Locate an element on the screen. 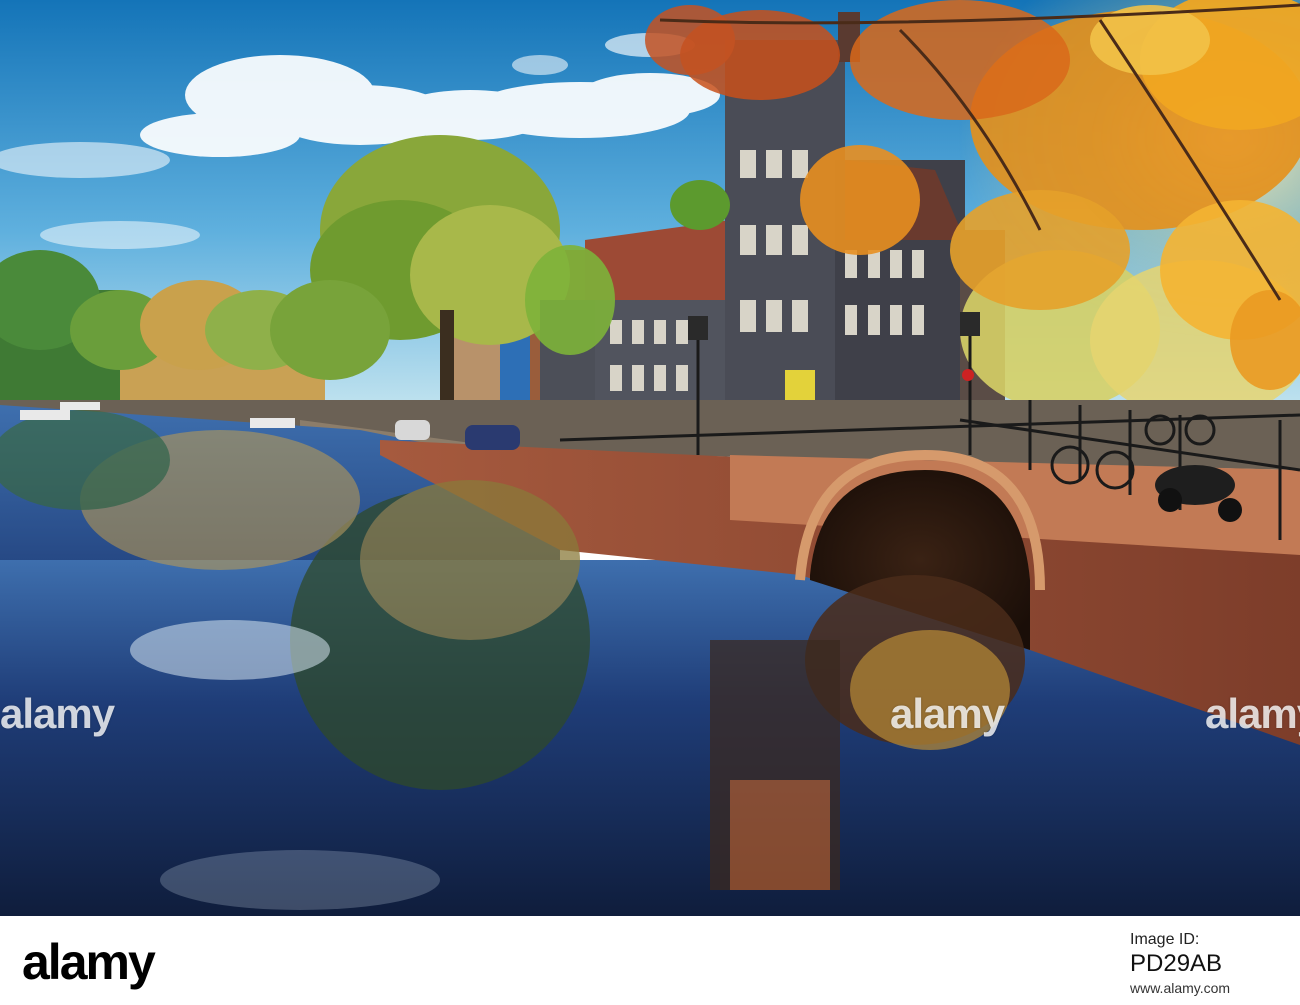 The width and height of the screenshot is (1300, 1005). footer-bar: alamy Image ID: PD29AB www.alamy.com is located at coordinates (650, 960).